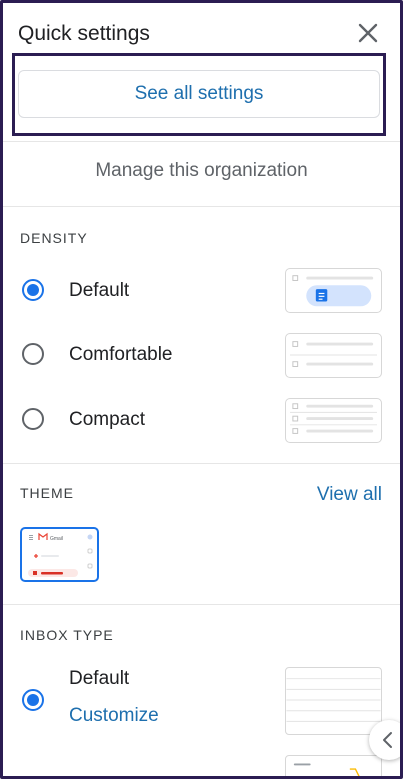 The height and width of the screenshot is (779, 403). Describe the element at coordinates (33, 354) in the screenshot. I see `density-comfortable-radio` at that location.